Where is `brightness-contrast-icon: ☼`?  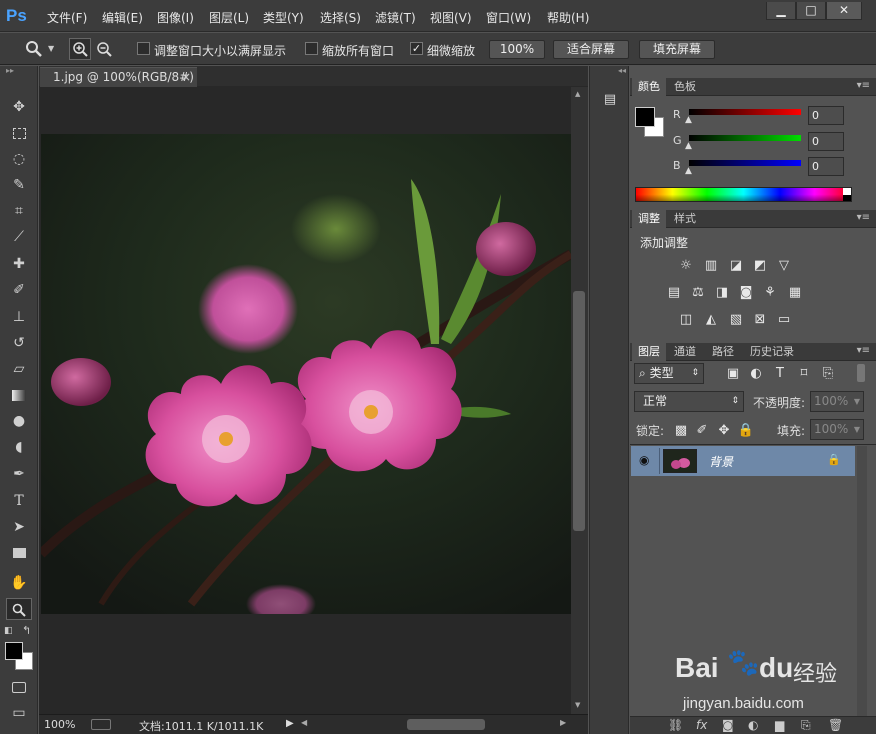
brightness-contrast-icon: ☼ is located at coordinates (686, 266).